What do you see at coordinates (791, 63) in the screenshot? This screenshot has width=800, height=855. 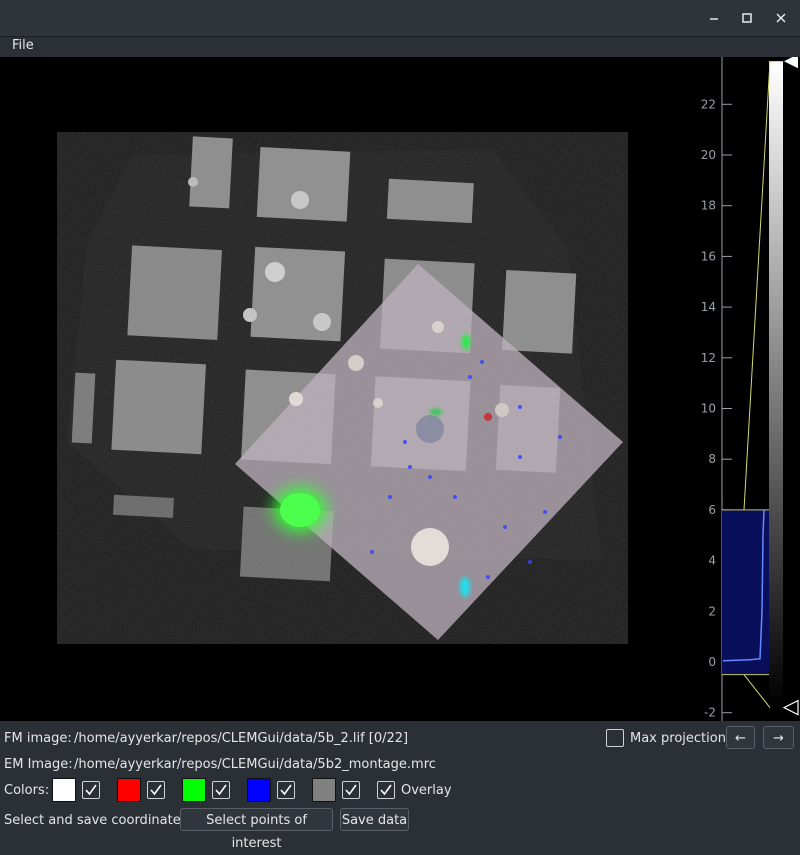 I see `lut-top-handle` at bounding box center [791, 63].